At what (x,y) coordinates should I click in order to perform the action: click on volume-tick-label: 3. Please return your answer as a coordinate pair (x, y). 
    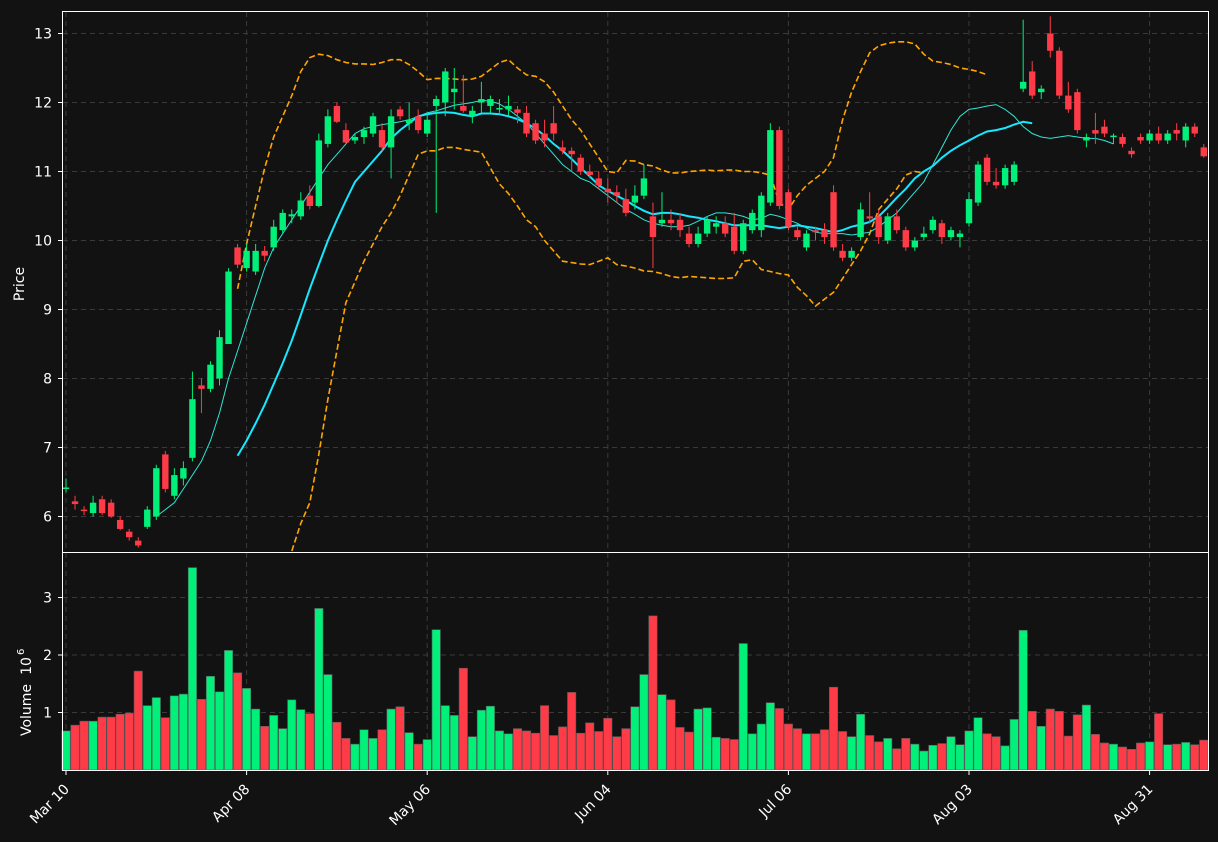
    Looking at the image, I should click on (47, 599).